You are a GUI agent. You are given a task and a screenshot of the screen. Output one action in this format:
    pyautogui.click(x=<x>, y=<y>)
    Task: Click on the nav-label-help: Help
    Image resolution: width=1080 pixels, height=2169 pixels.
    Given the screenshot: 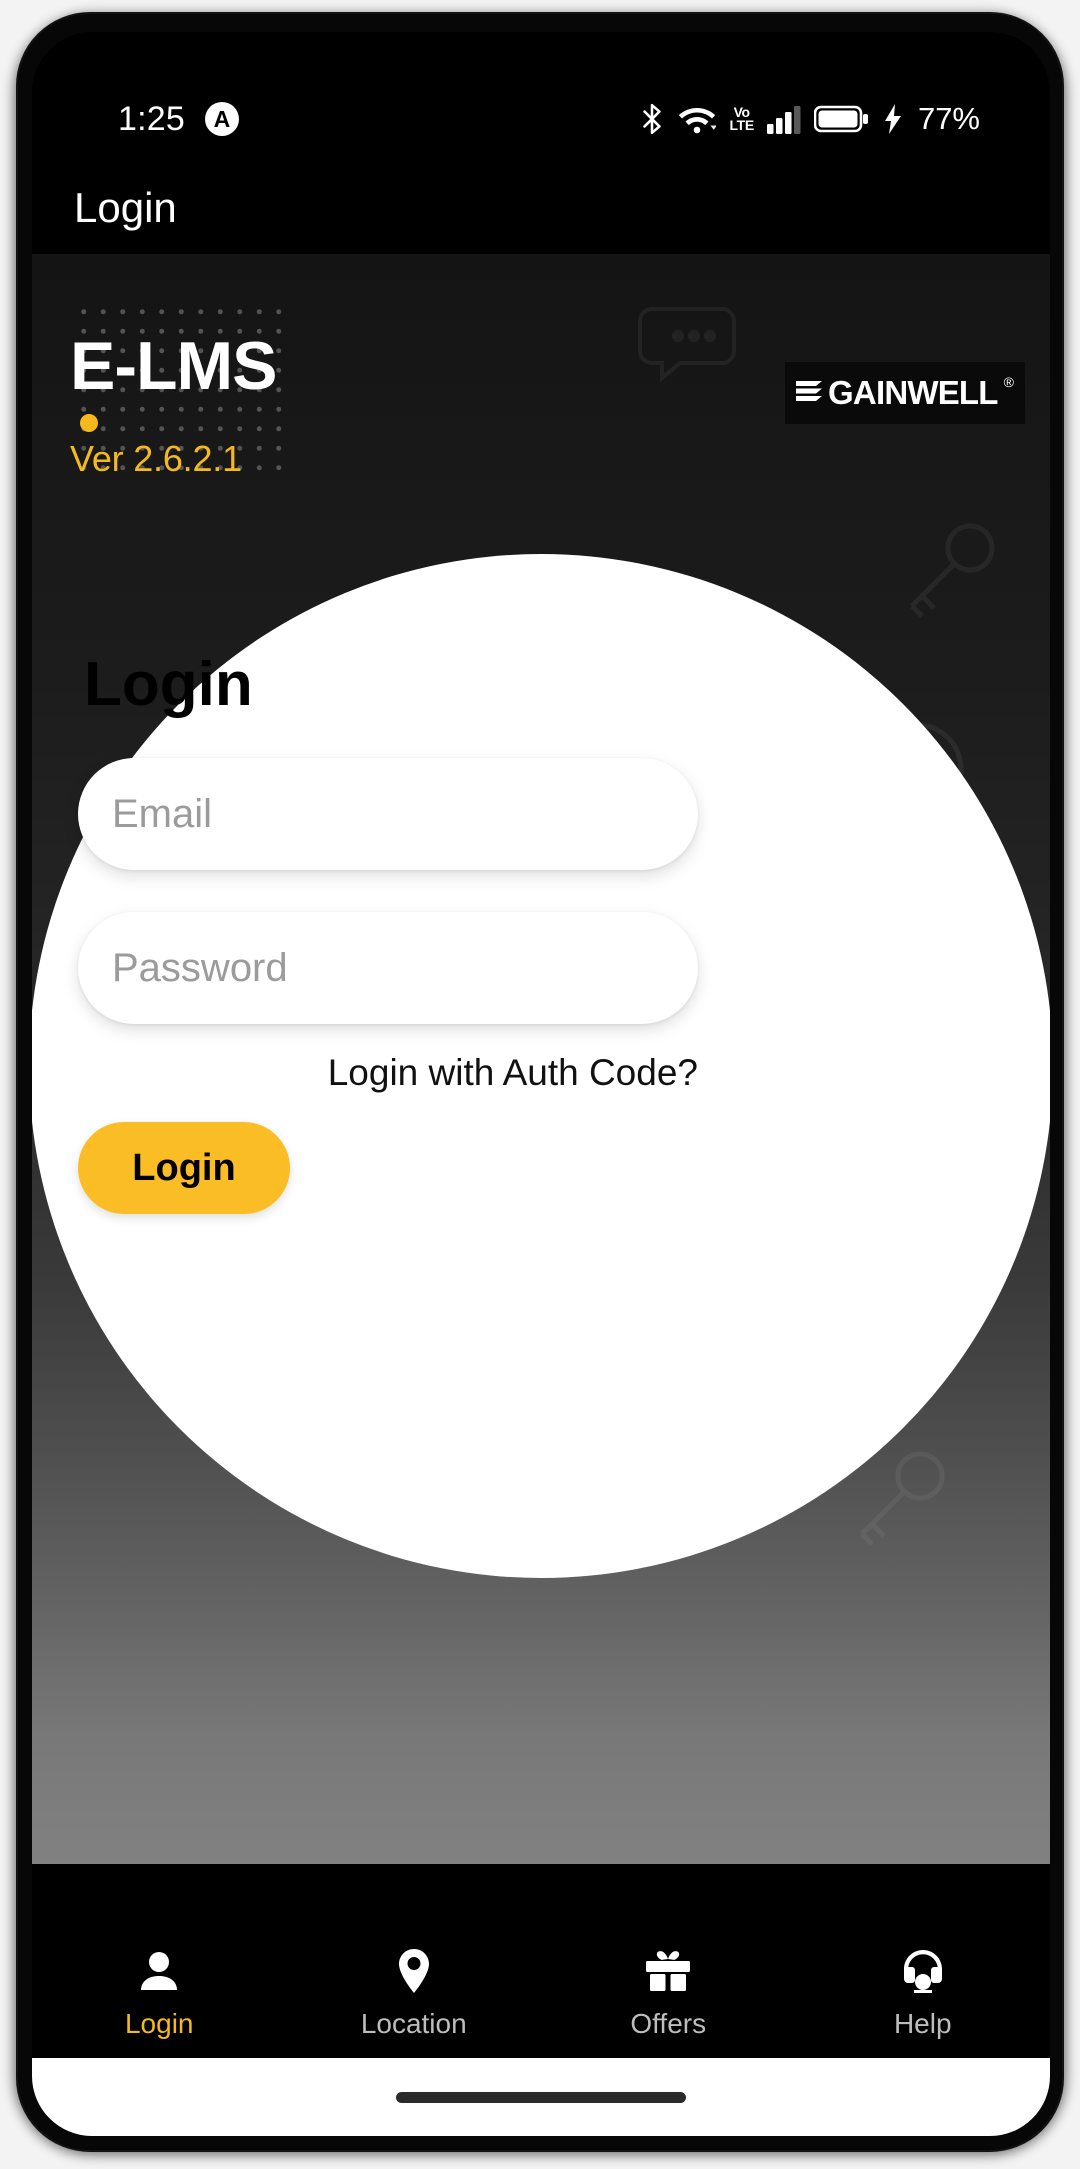 What is the action you would take?
    pyautogui.click(x=922, y=2023)
    